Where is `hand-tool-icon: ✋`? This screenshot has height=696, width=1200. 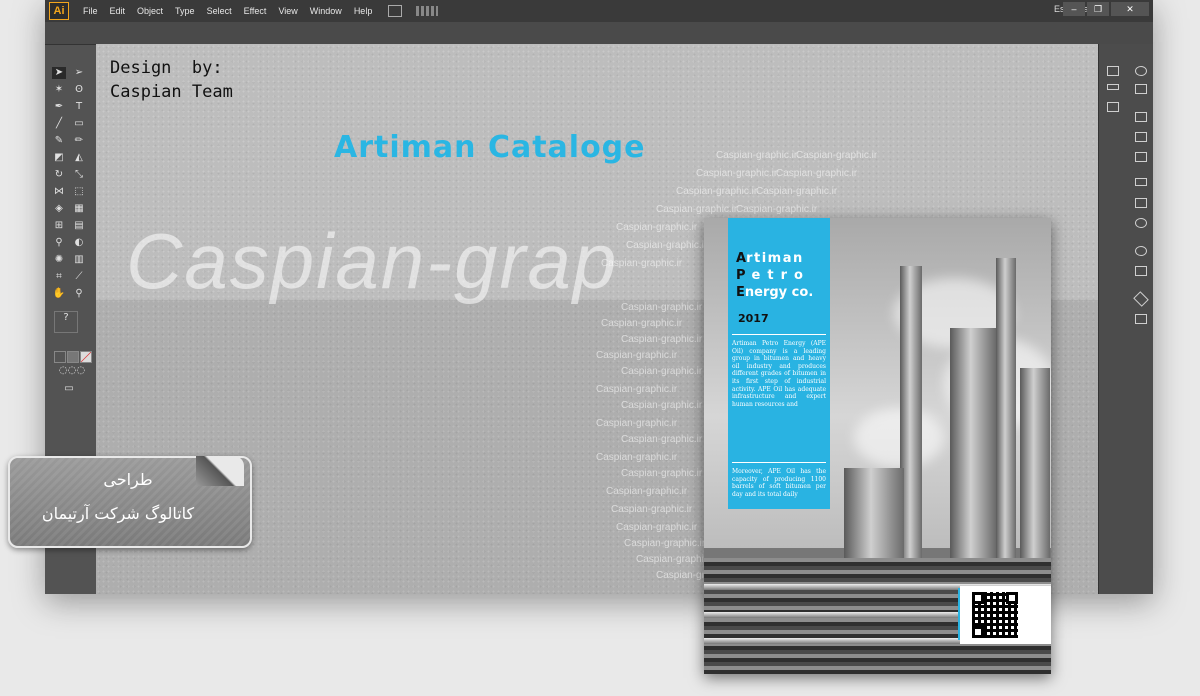 hand-tool-icon: ✋ is located at coordinates (59, 294).